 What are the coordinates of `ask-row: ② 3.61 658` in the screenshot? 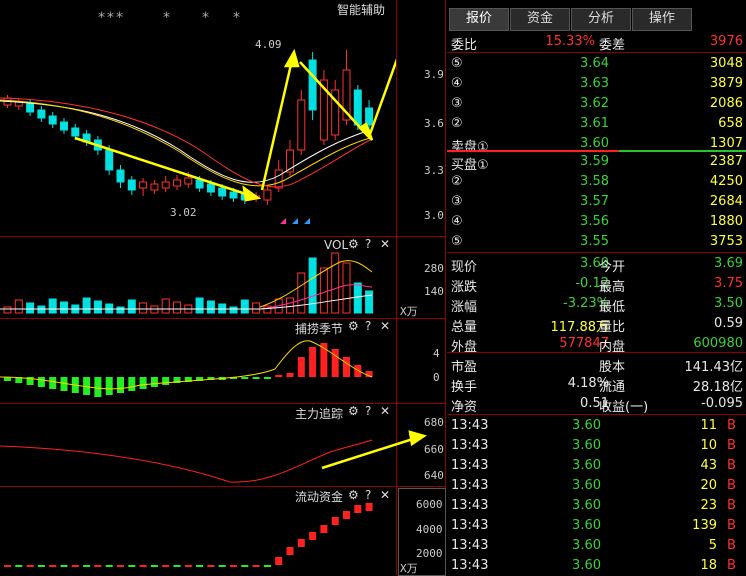 It's located at (596, 124).